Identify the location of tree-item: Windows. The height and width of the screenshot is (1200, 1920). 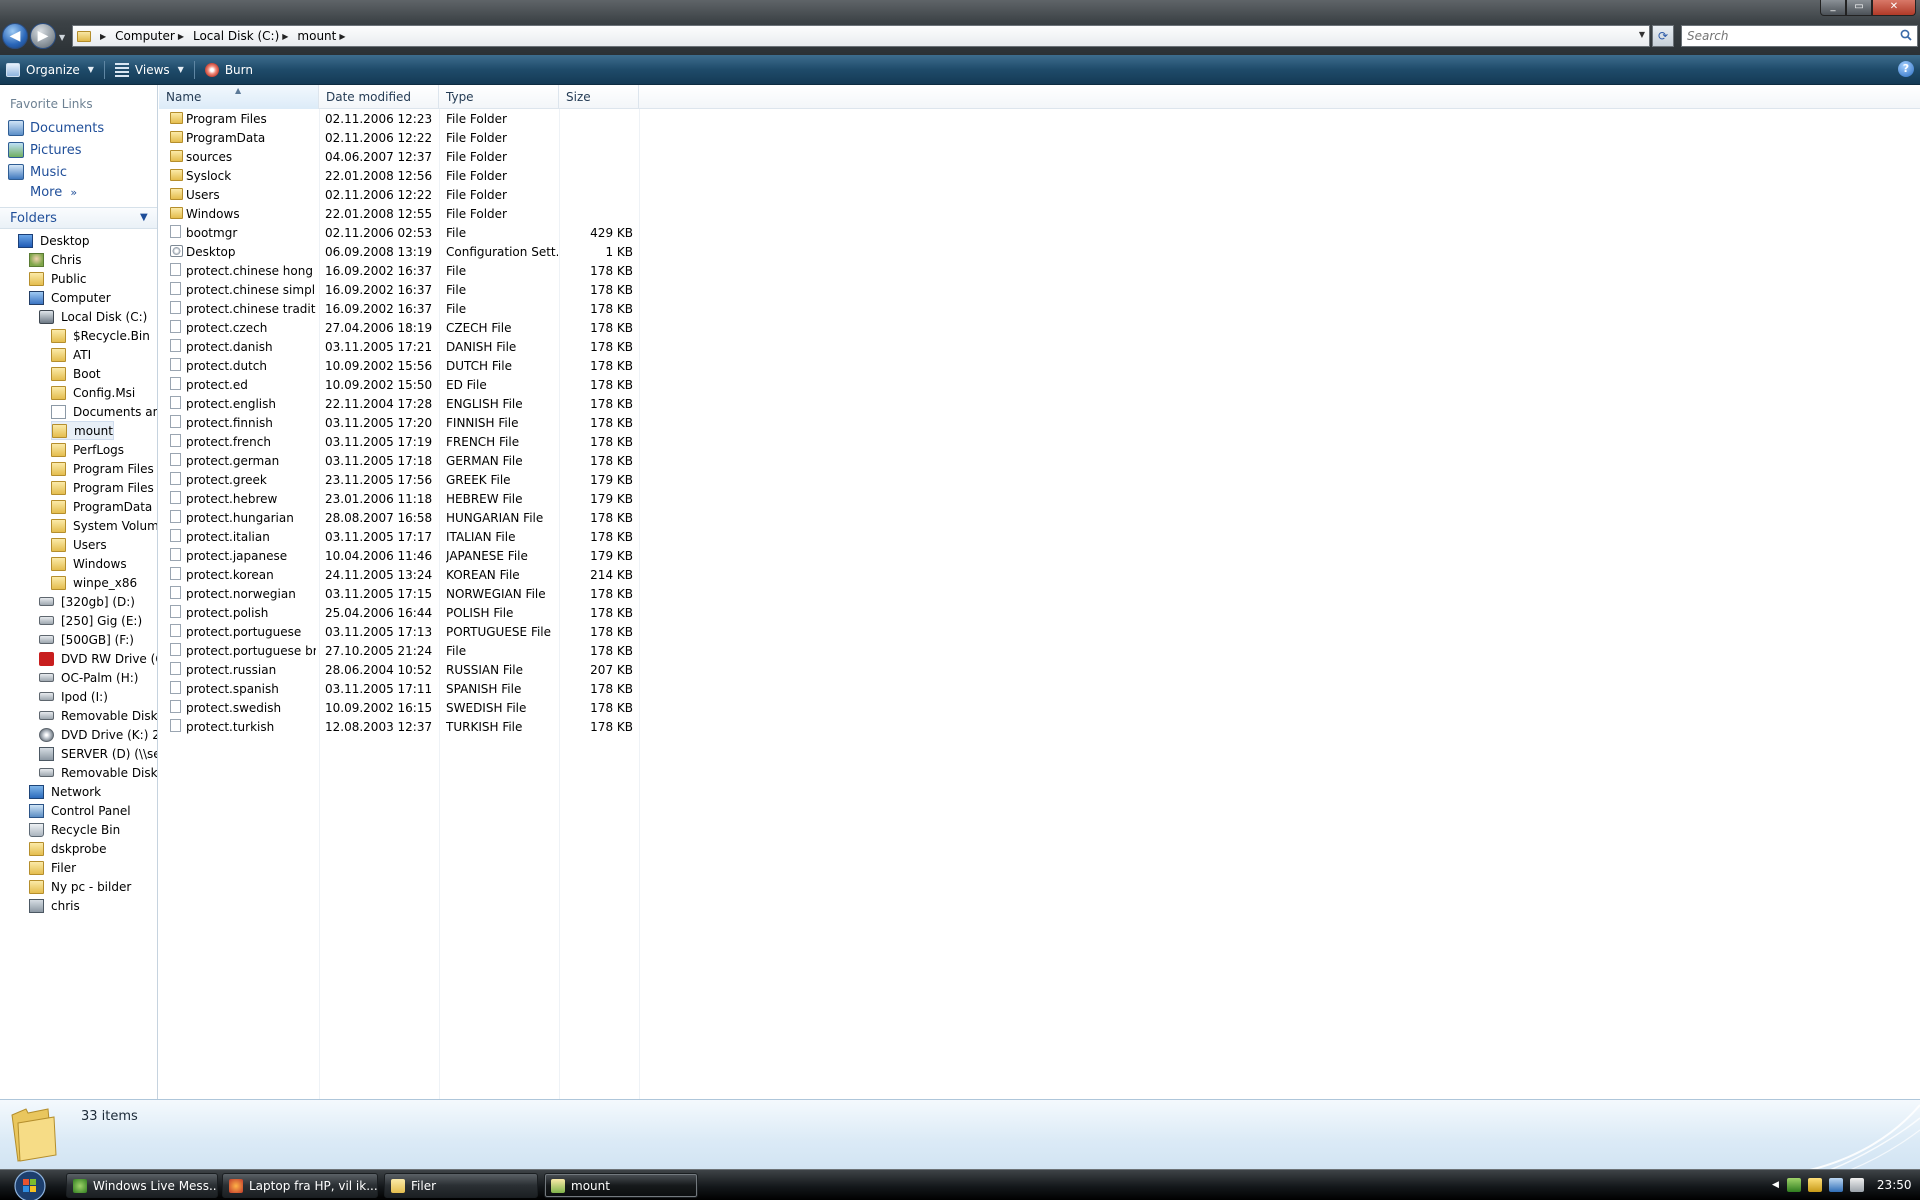
(89, 563).